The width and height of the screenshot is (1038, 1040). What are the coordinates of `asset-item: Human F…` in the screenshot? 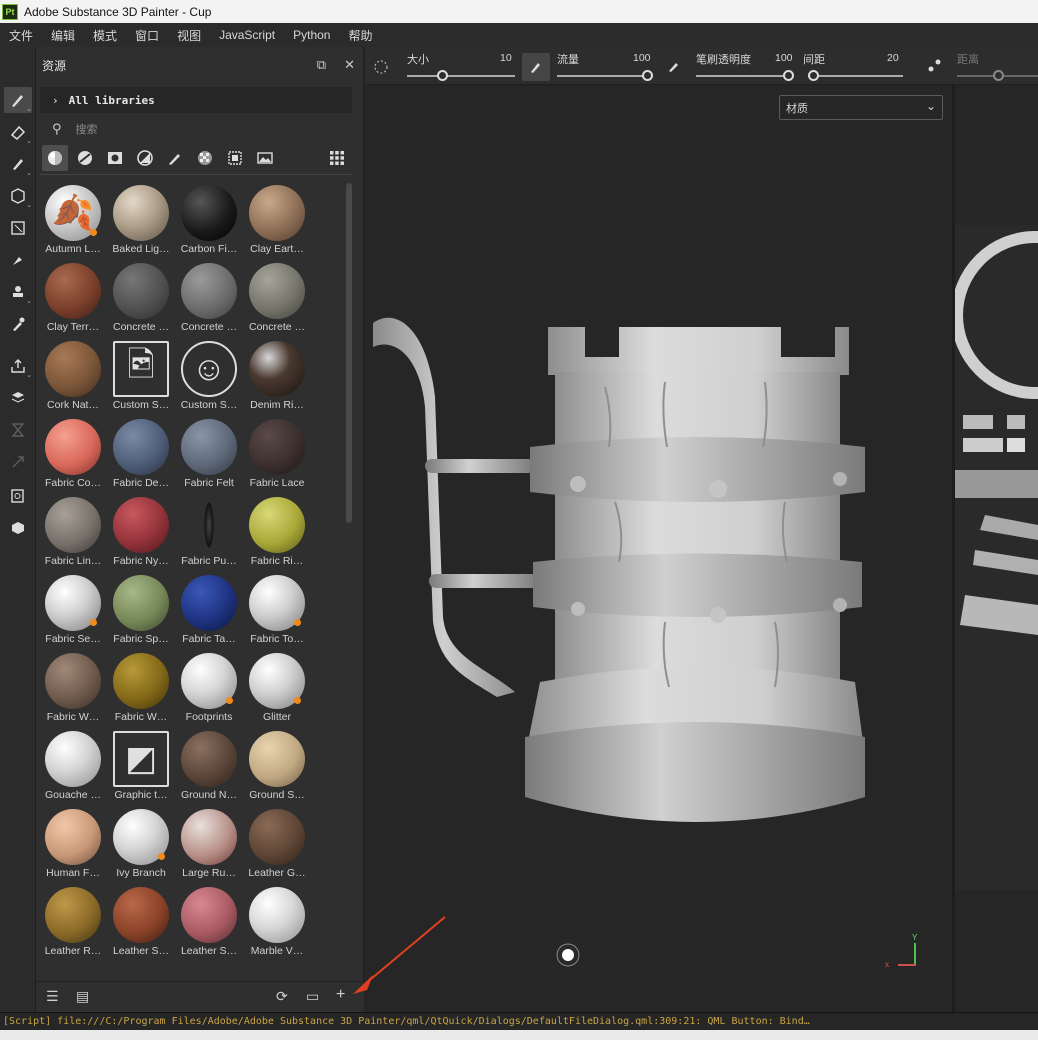 It's located at (73, 844).